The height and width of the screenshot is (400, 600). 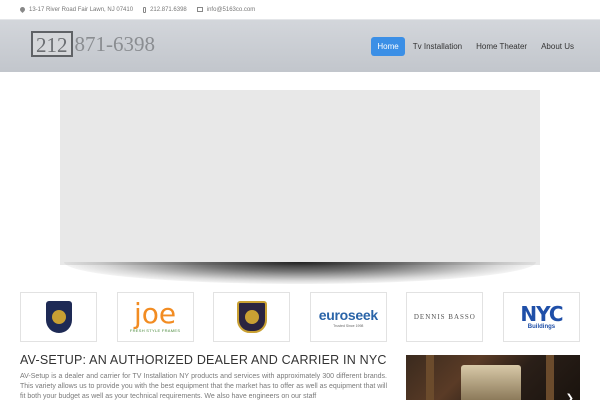 I want to click on partner-logo-nyc-buildings: NYC Buildings, so click(x=541, y=317).